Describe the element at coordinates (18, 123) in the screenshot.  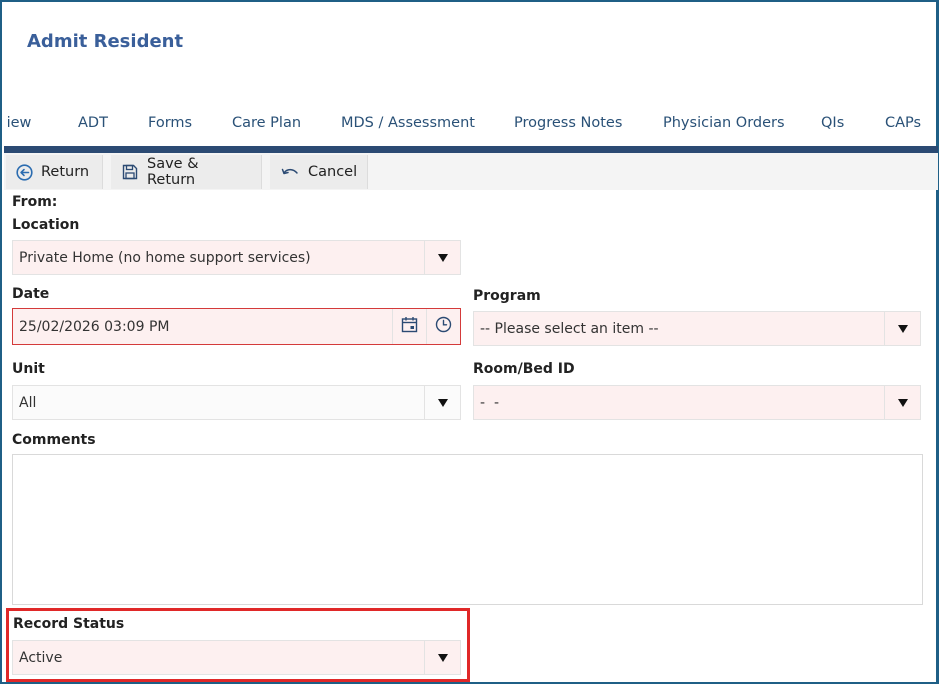
I see `tab-overview: view` at that location.